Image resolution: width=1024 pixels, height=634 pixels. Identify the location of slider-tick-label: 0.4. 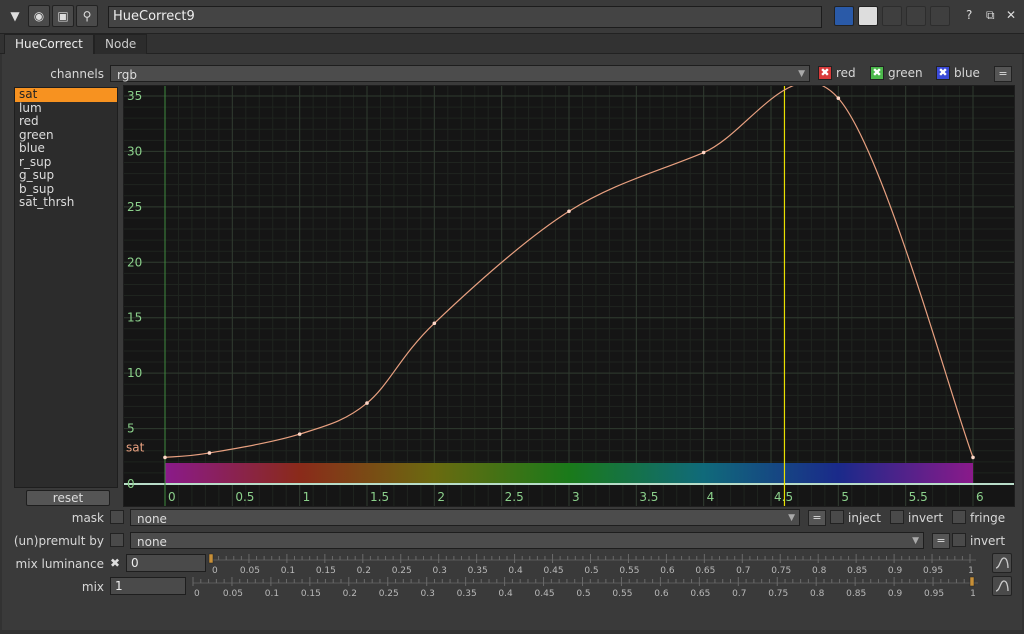
(505, 593).